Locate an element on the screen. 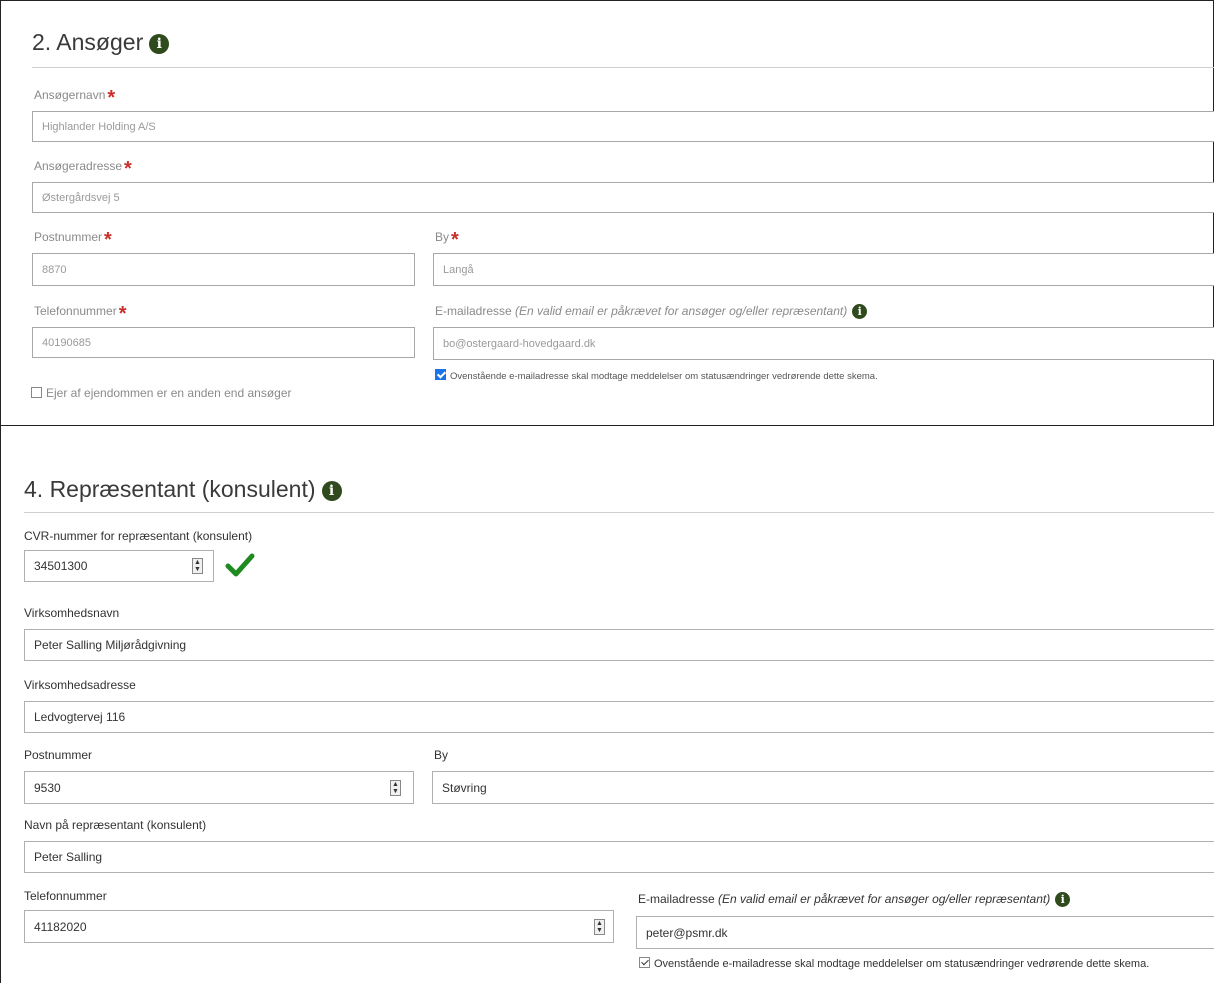  email-input: bo@ostergaard-hovedgaard.dk is located at coordinates (823, 343).